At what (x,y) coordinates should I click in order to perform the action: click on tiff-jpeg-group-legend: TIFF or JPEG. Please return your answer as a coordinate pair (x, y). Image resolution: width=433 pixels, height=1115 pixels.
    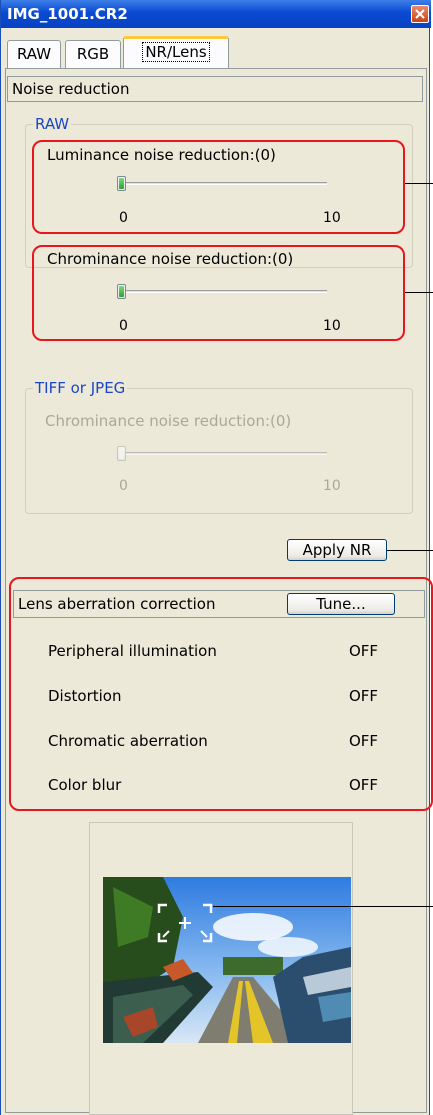
    Looking at the image, I should click on (80, 388).